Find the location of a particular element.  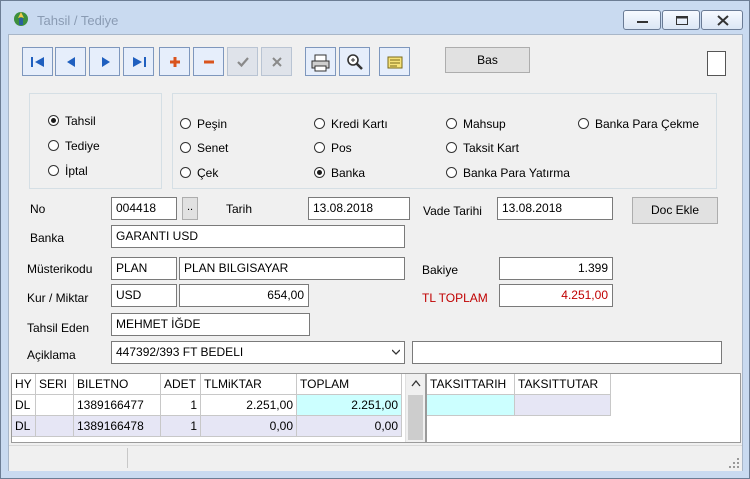

radio-label: Banka Para Çekme is located at coordinates (647, 124).